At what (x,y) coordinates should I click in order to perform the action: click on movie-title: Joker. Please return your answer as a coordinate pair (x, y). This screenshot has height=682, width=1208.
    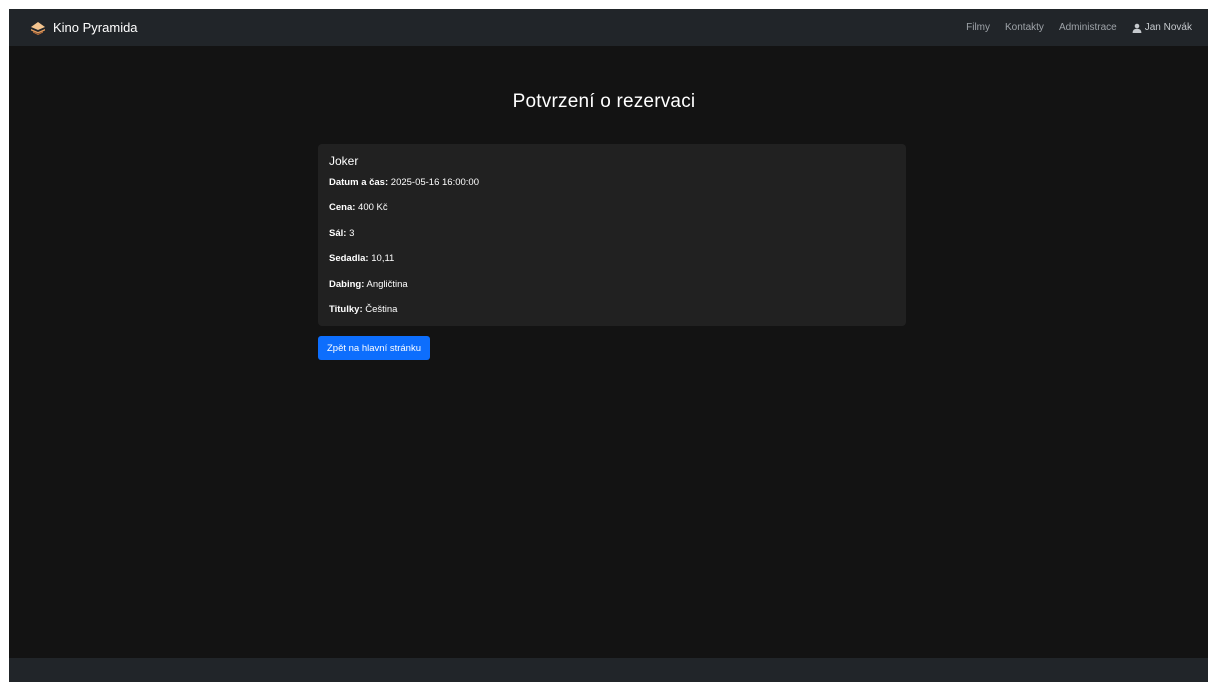
    Looking at the image, I should click on (344, 161).